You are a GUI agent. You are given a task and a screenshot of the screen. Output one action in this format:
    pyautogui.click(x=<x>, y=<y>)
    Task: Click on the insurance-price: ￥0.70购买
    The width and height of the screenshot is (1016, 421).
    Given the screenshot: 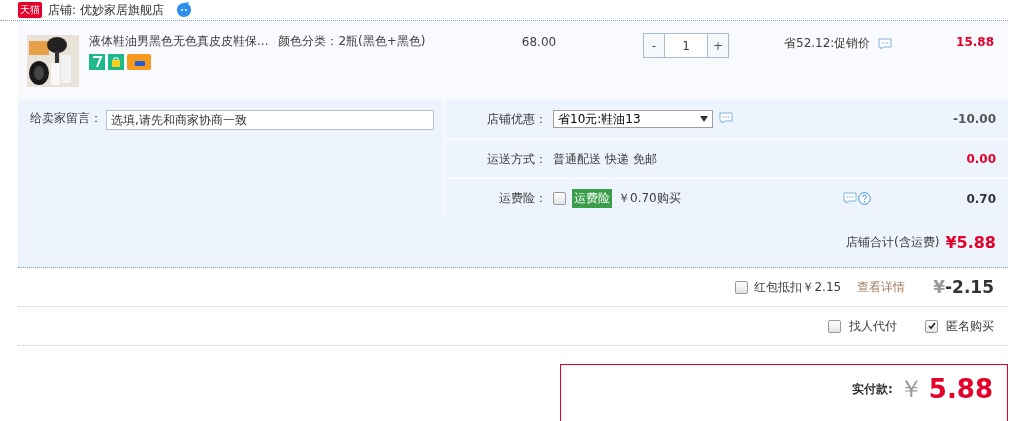 What is the action you would take?
    pyautogui.click(x=649, y=199)
    